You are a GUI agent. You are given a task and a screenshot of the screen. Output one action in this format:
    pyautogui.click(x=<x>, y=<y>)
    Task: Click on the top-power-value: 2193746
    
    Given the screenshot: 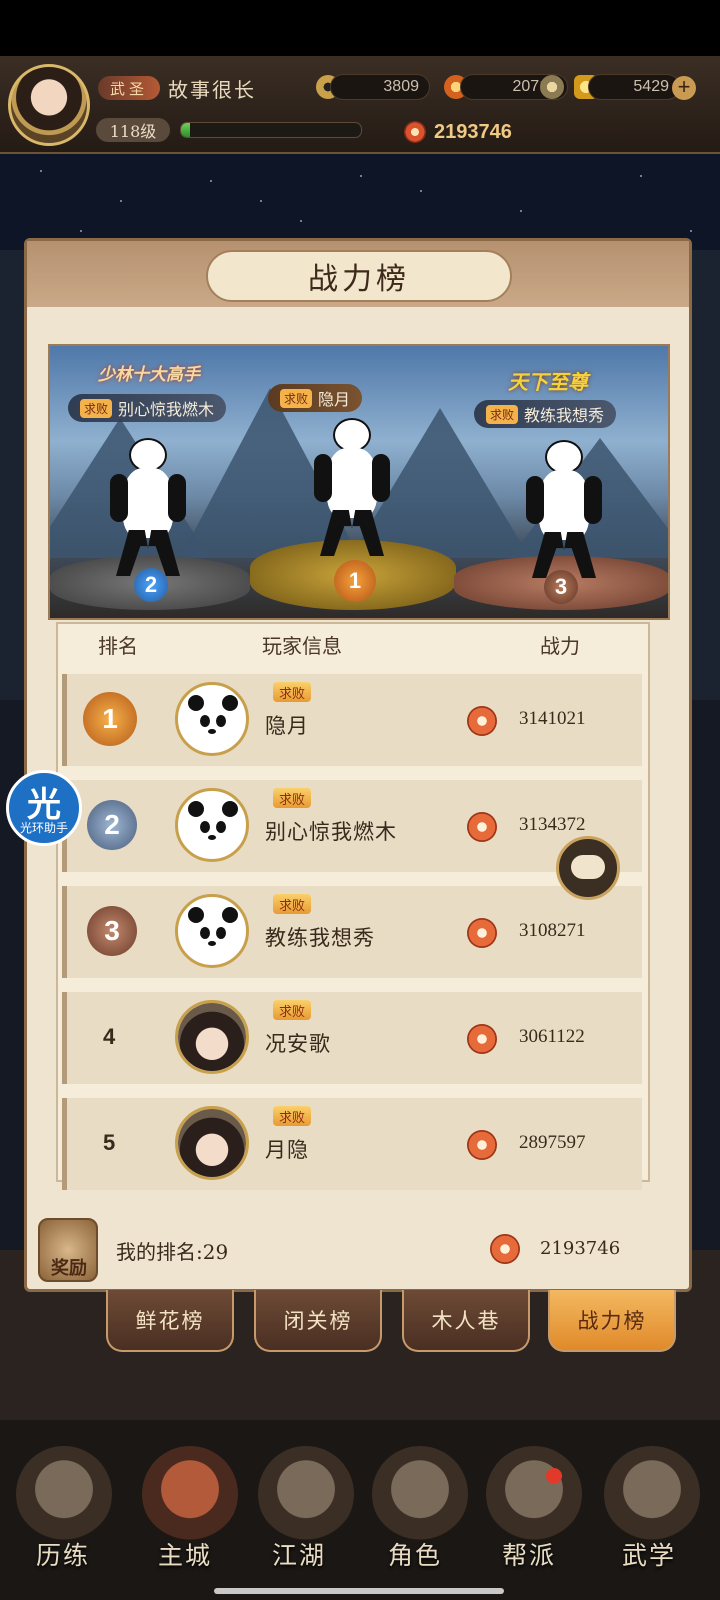 What is the action you would take?
    pyautogui.click(x=473, y=131)
    